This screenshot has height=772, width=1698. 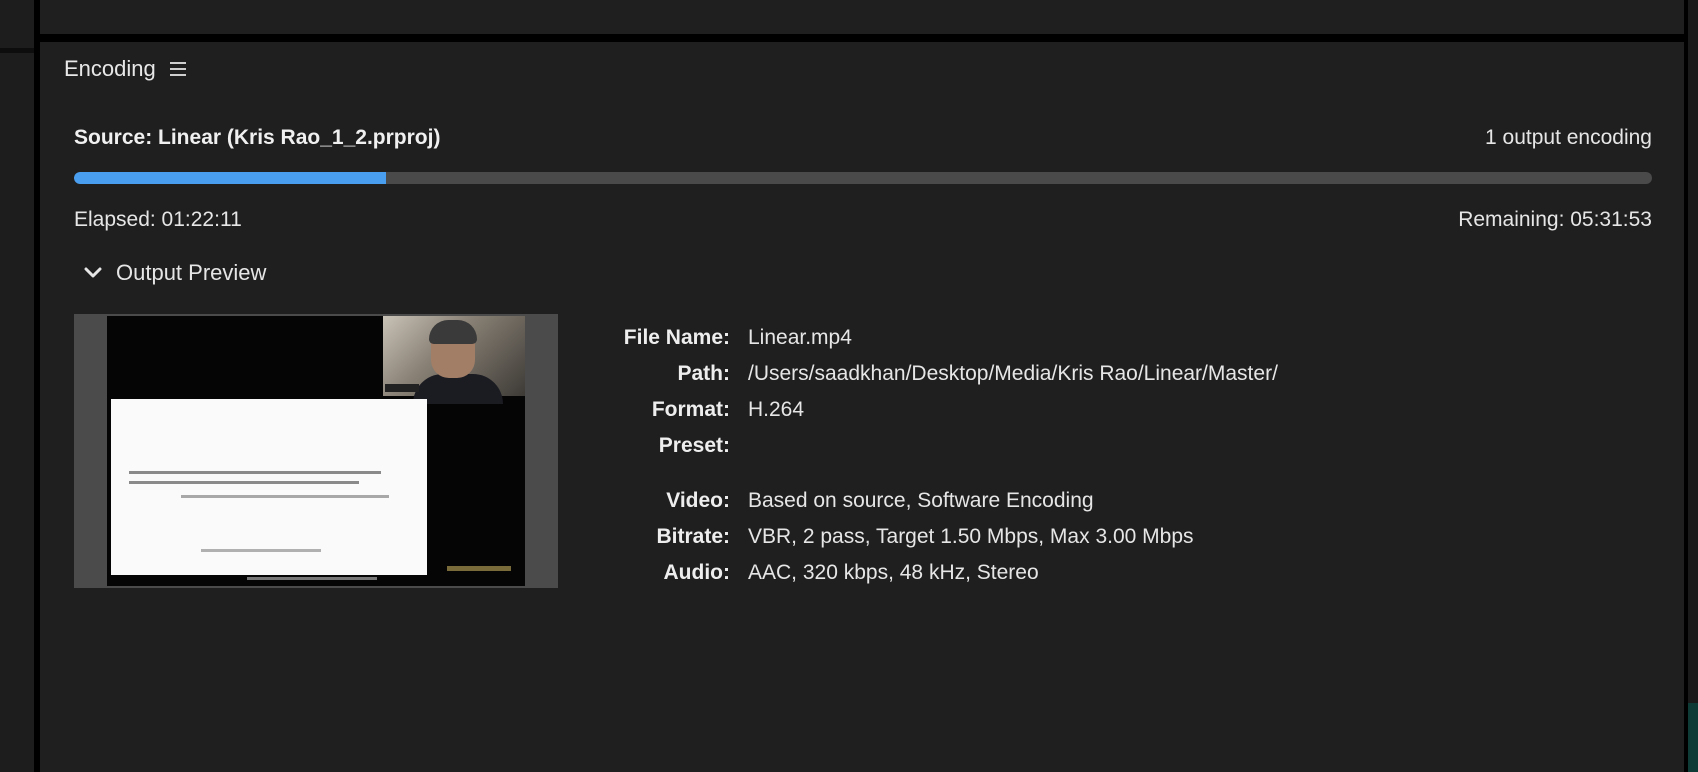 I want to click on output-preview-toggle: Output Preview, so click(x=175, y=273).